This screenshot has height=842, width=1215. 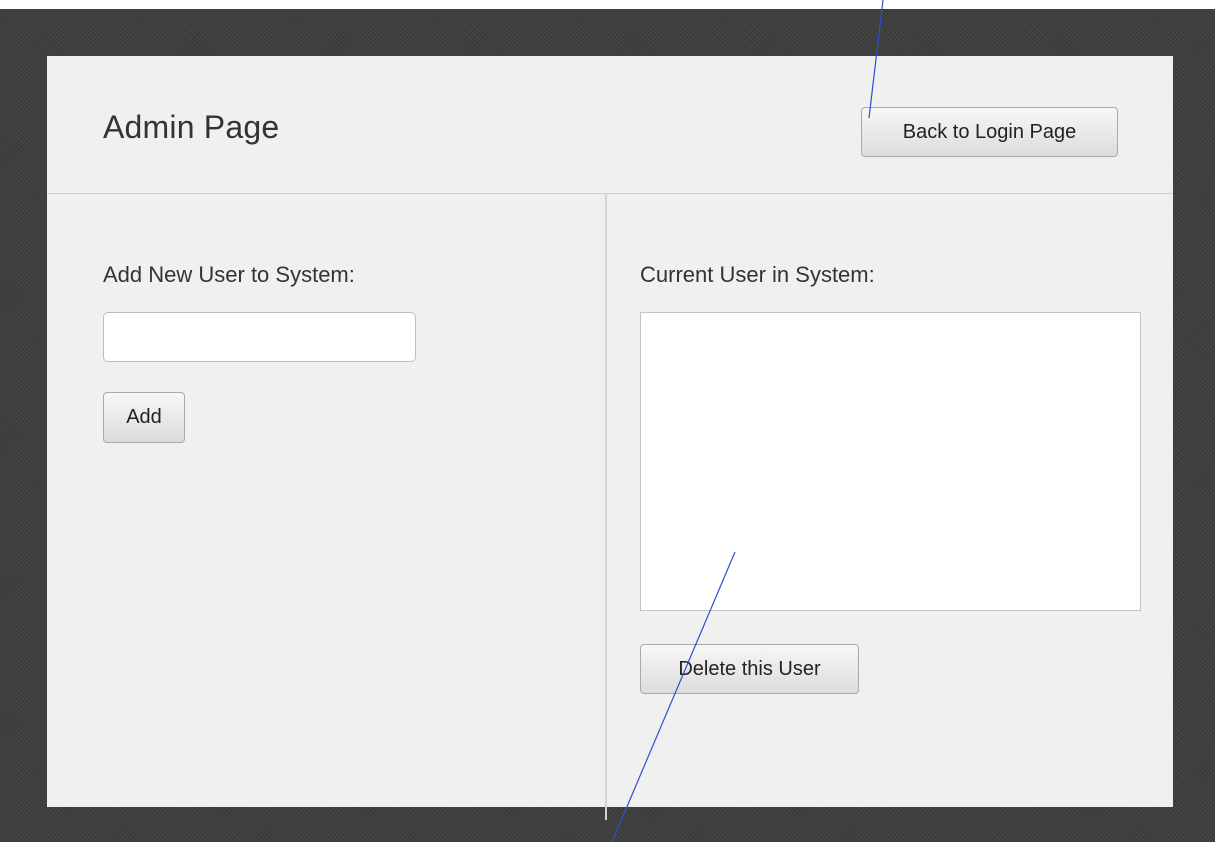 What do you see at coordinates (749, 669) in the screenshot?
I see `delete-user-button: Delete this User` at bounding box center [749, 669].